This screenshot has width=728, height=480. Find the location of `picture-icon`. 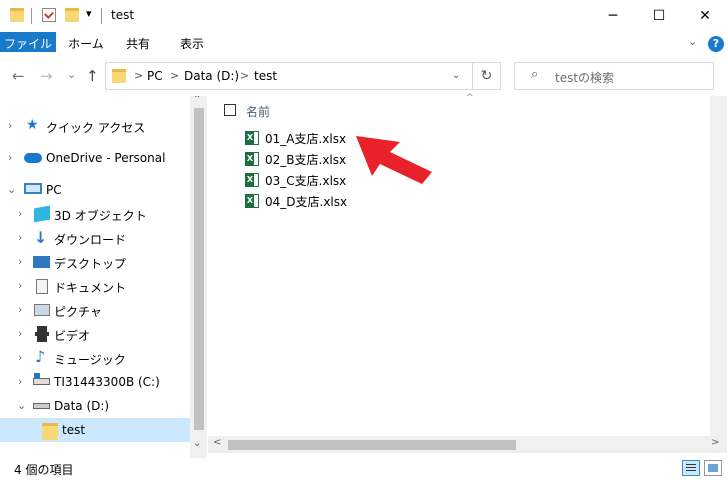

picture-icon is located at coordinates (42, 310).